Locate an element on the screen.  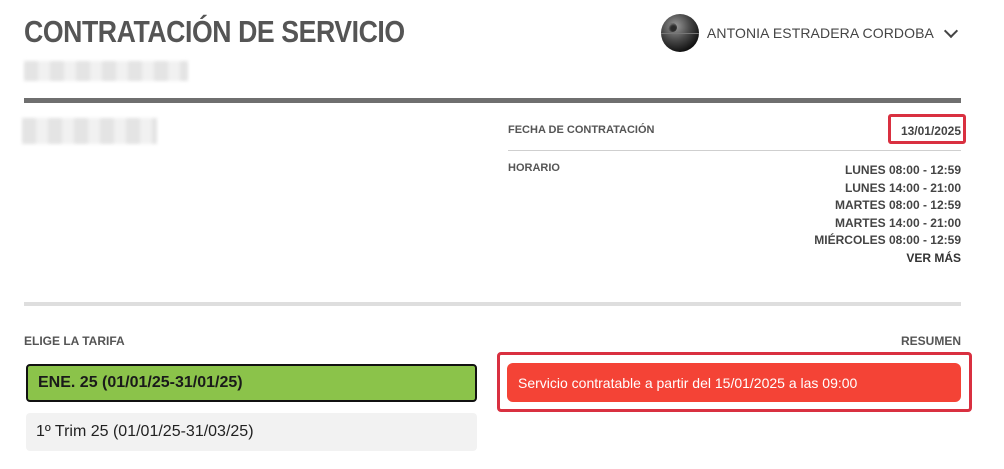
details-separator is located at coordinates (734, 150).